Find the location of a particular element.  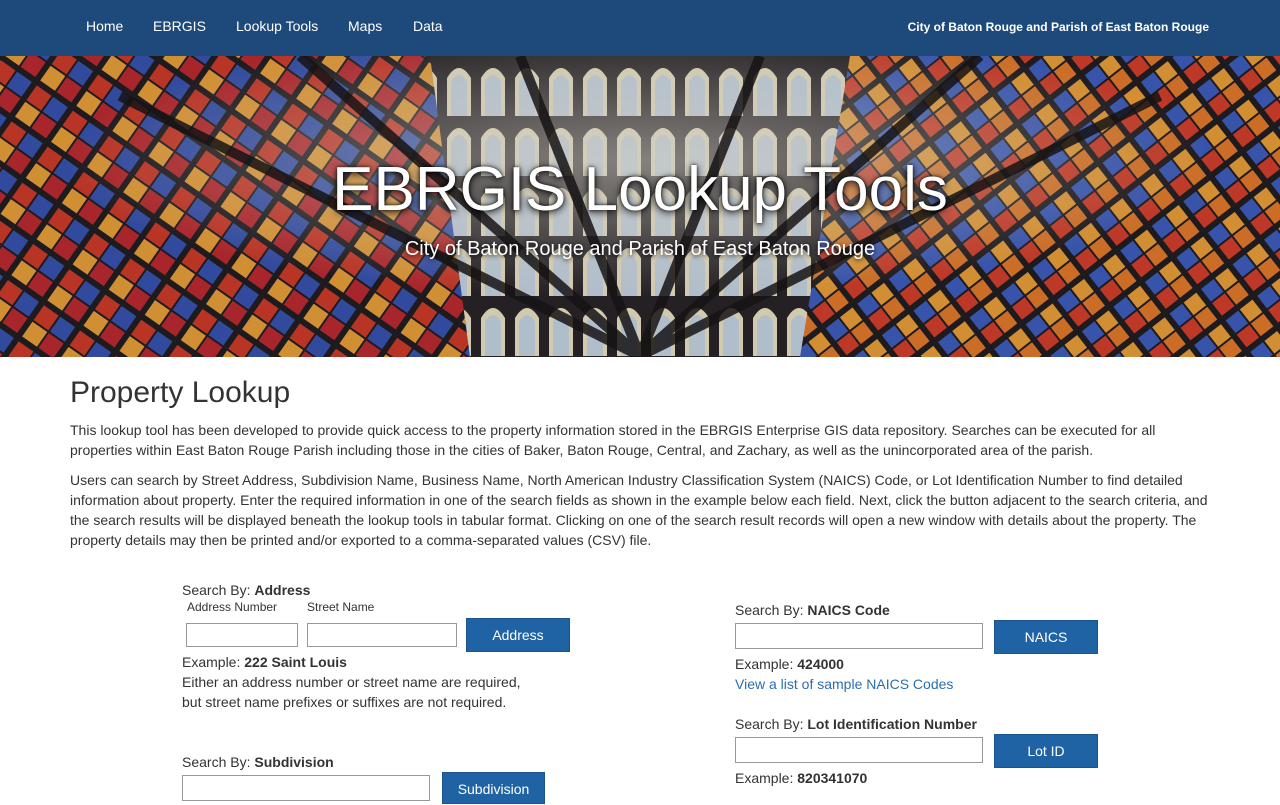

subdivision-input is located at coordinates (306, 788).